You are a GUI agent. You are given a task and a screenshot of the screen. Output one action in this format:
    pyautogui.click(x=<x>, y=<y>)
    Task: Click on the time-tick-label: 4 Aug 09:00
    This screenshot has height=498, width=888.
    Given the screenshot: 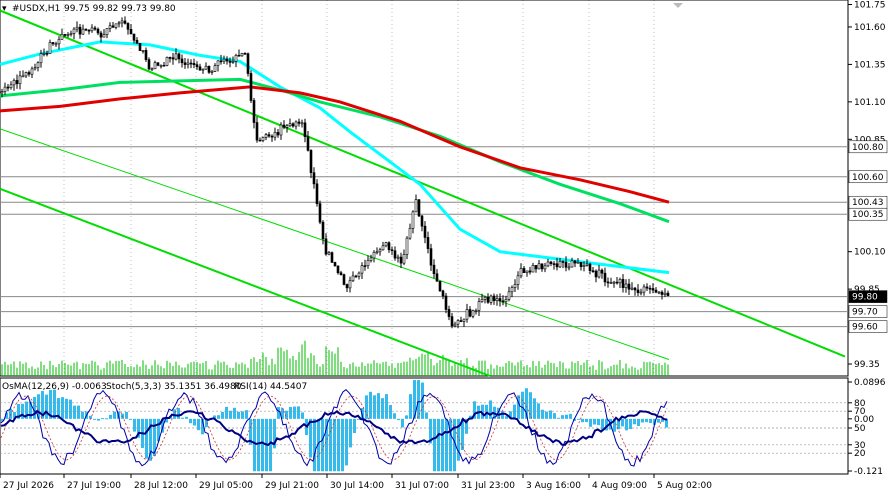 What is the action you would take?
    pyautogui.click(x=619, y=486)
    